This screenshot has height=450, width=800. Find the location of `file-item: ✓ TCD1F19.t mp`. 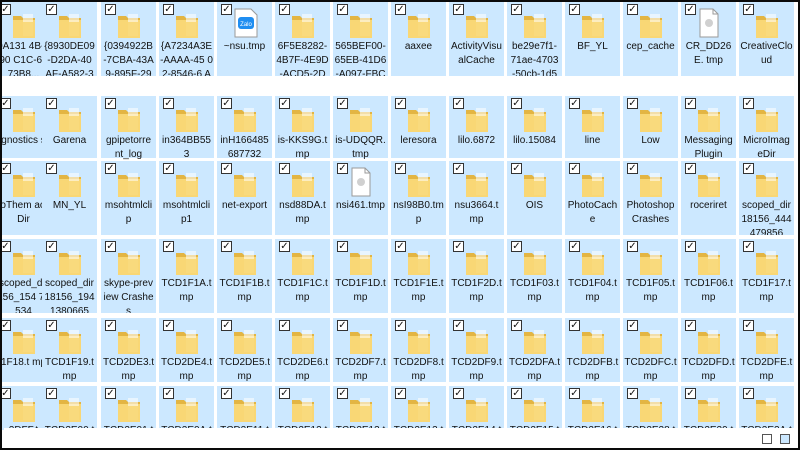

file-item: ✓ TCD1F19.t mp is located at coordinates (69, 350).